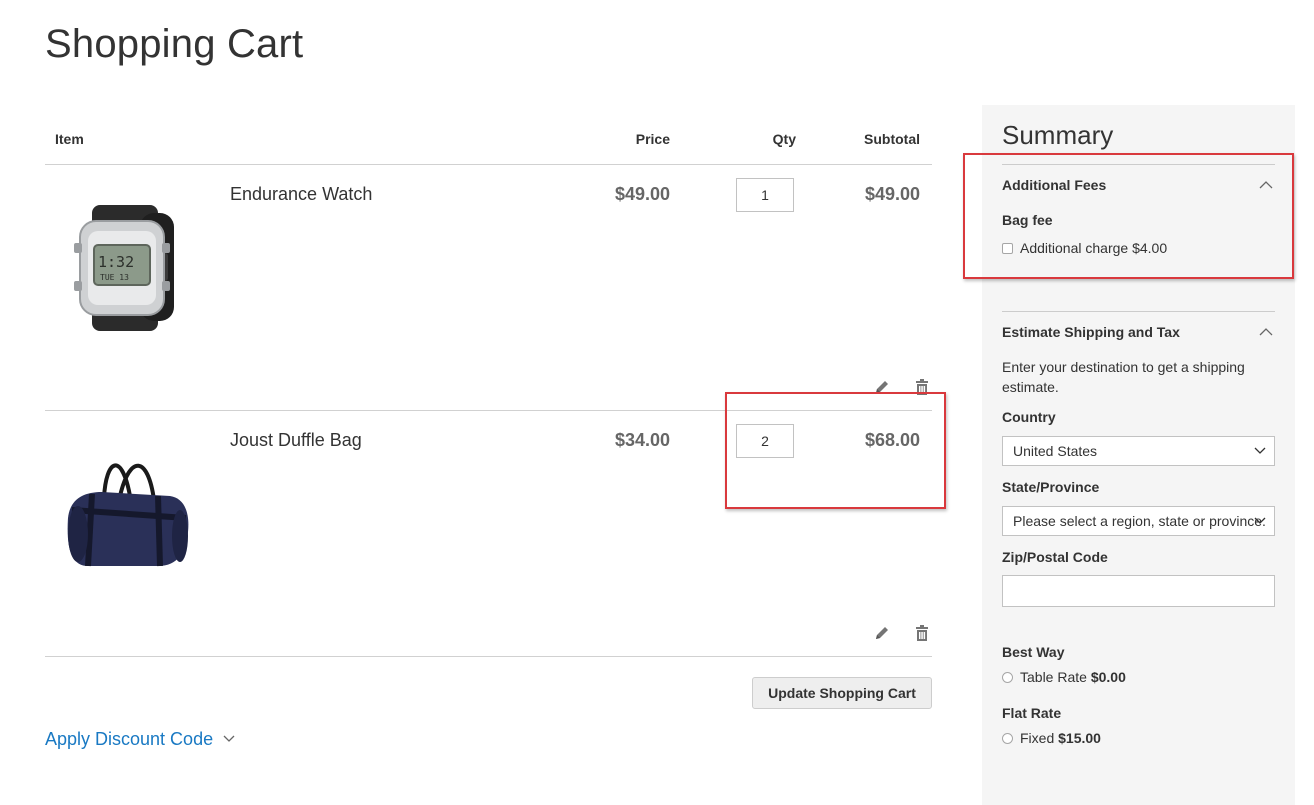  Describe the element at coordinates (1058, 135) in the screenshot. I see `summary-title: Summary` at that location.